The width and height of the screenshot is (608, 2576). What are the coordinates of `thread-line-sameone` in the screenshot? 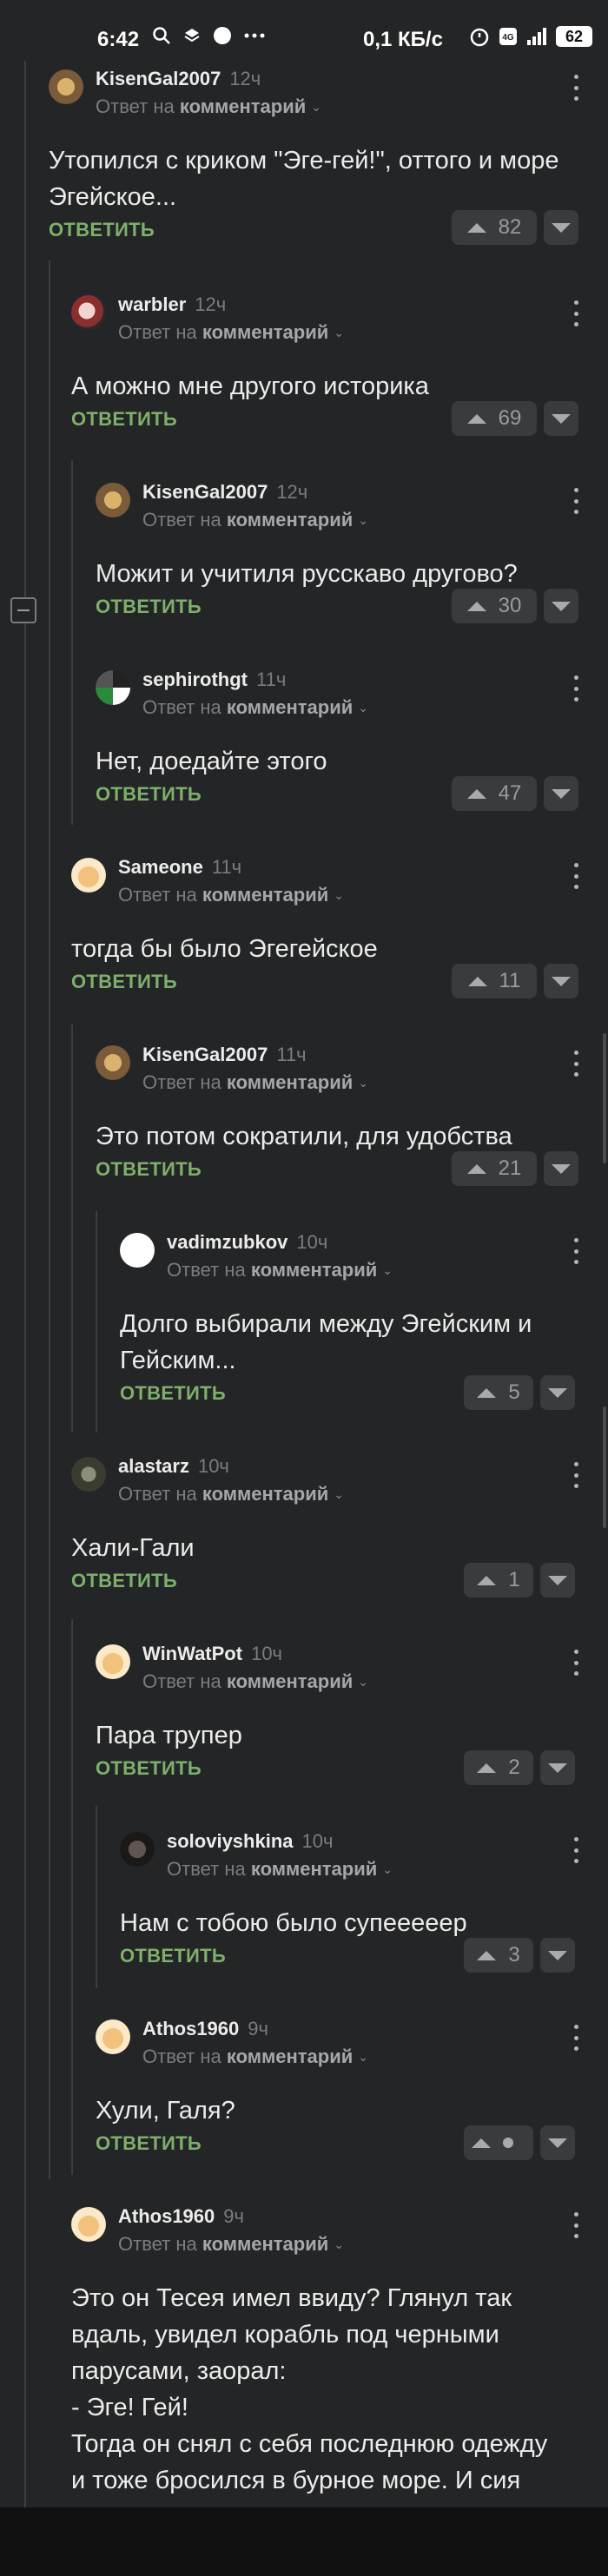 It's located at (72, 1228).